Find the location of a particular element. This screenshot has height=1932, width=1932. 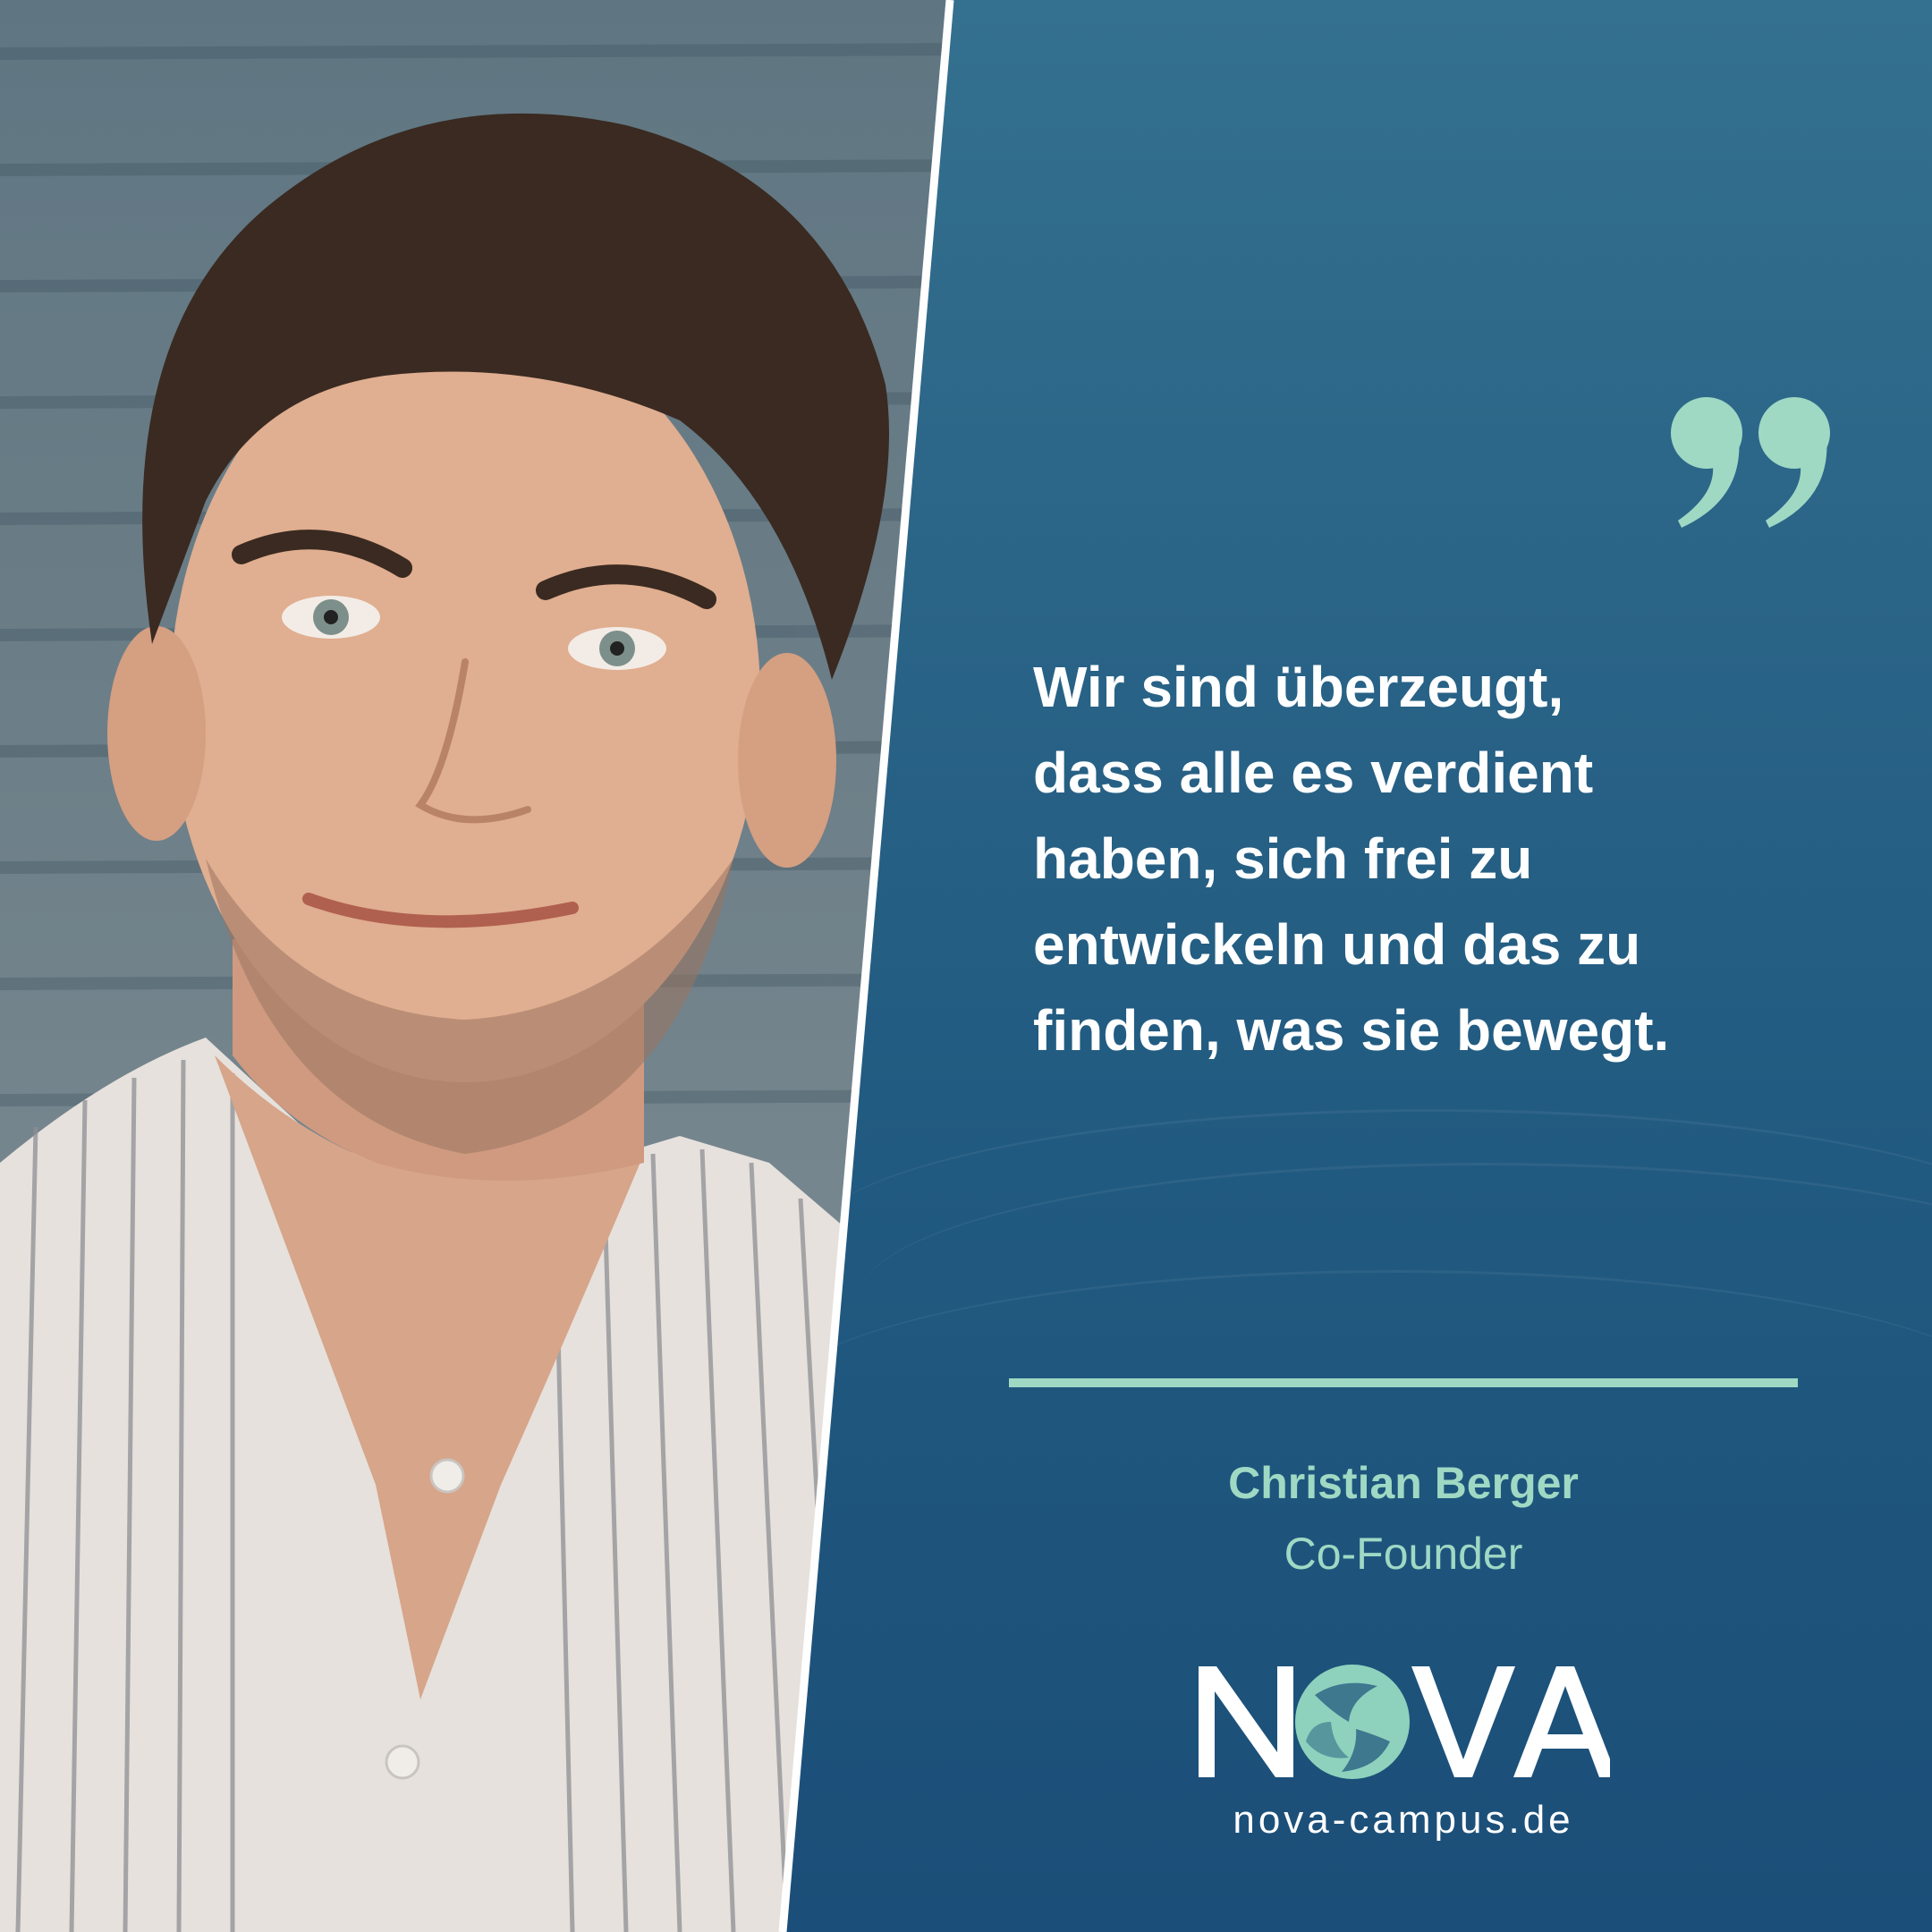

author-role: Co-Founder is located at coordinates (1403, 1554).